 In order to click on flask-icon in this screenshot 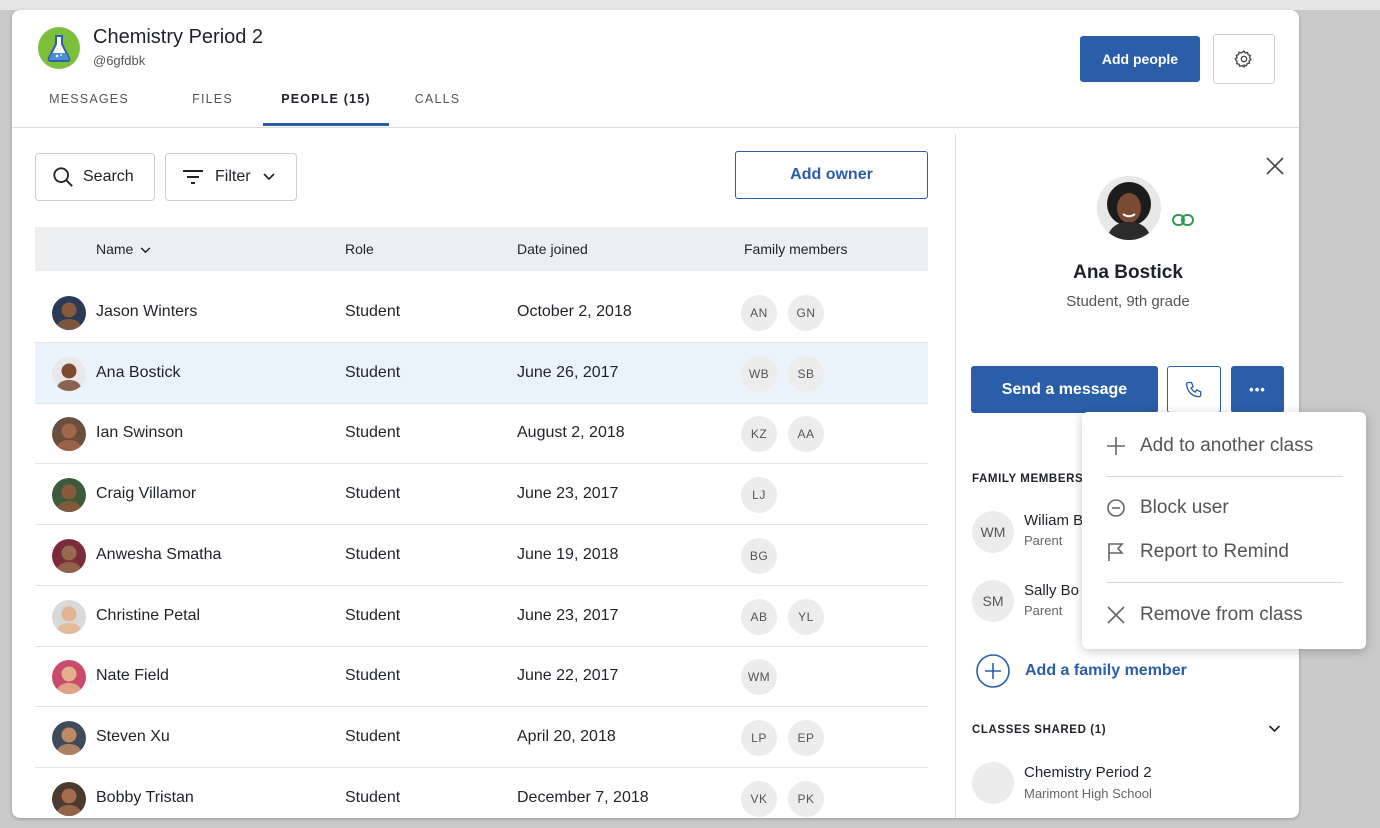, I will do `click(59, 48)`.